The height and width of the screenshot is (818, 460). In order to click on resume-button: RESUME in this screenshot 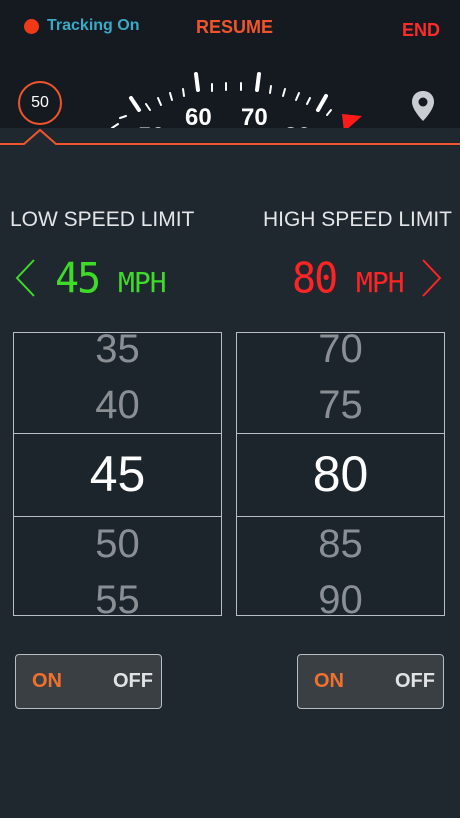, I will do `click(234, 27)`.